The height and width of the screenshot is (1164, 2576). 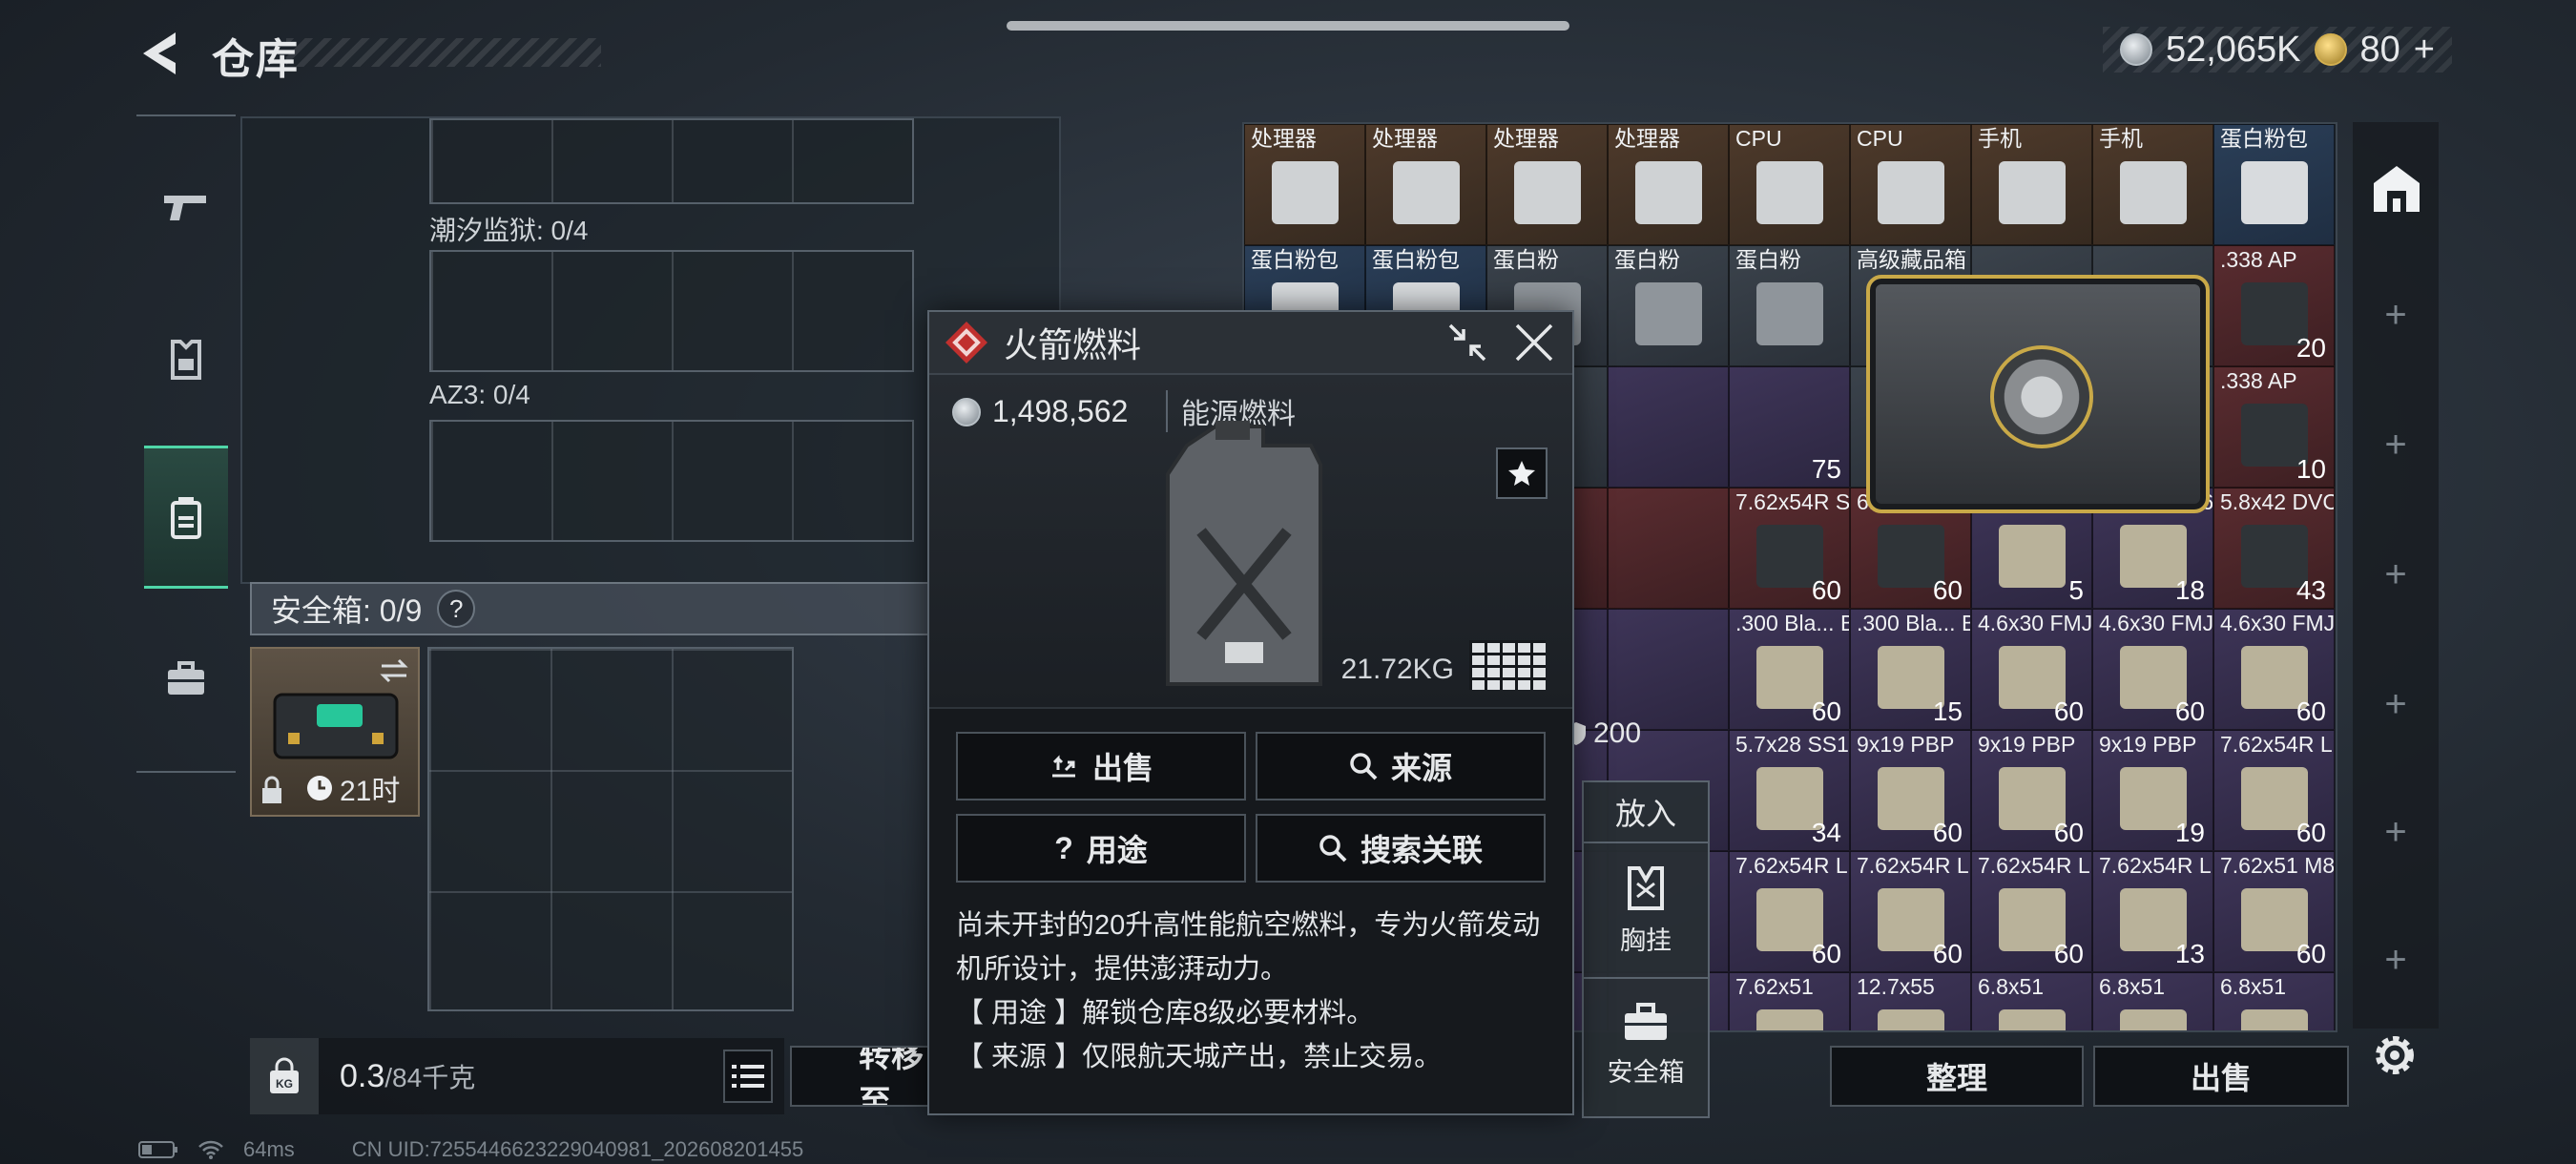 I want to click on gold-coin-icon, so click(x=2330, y=49).